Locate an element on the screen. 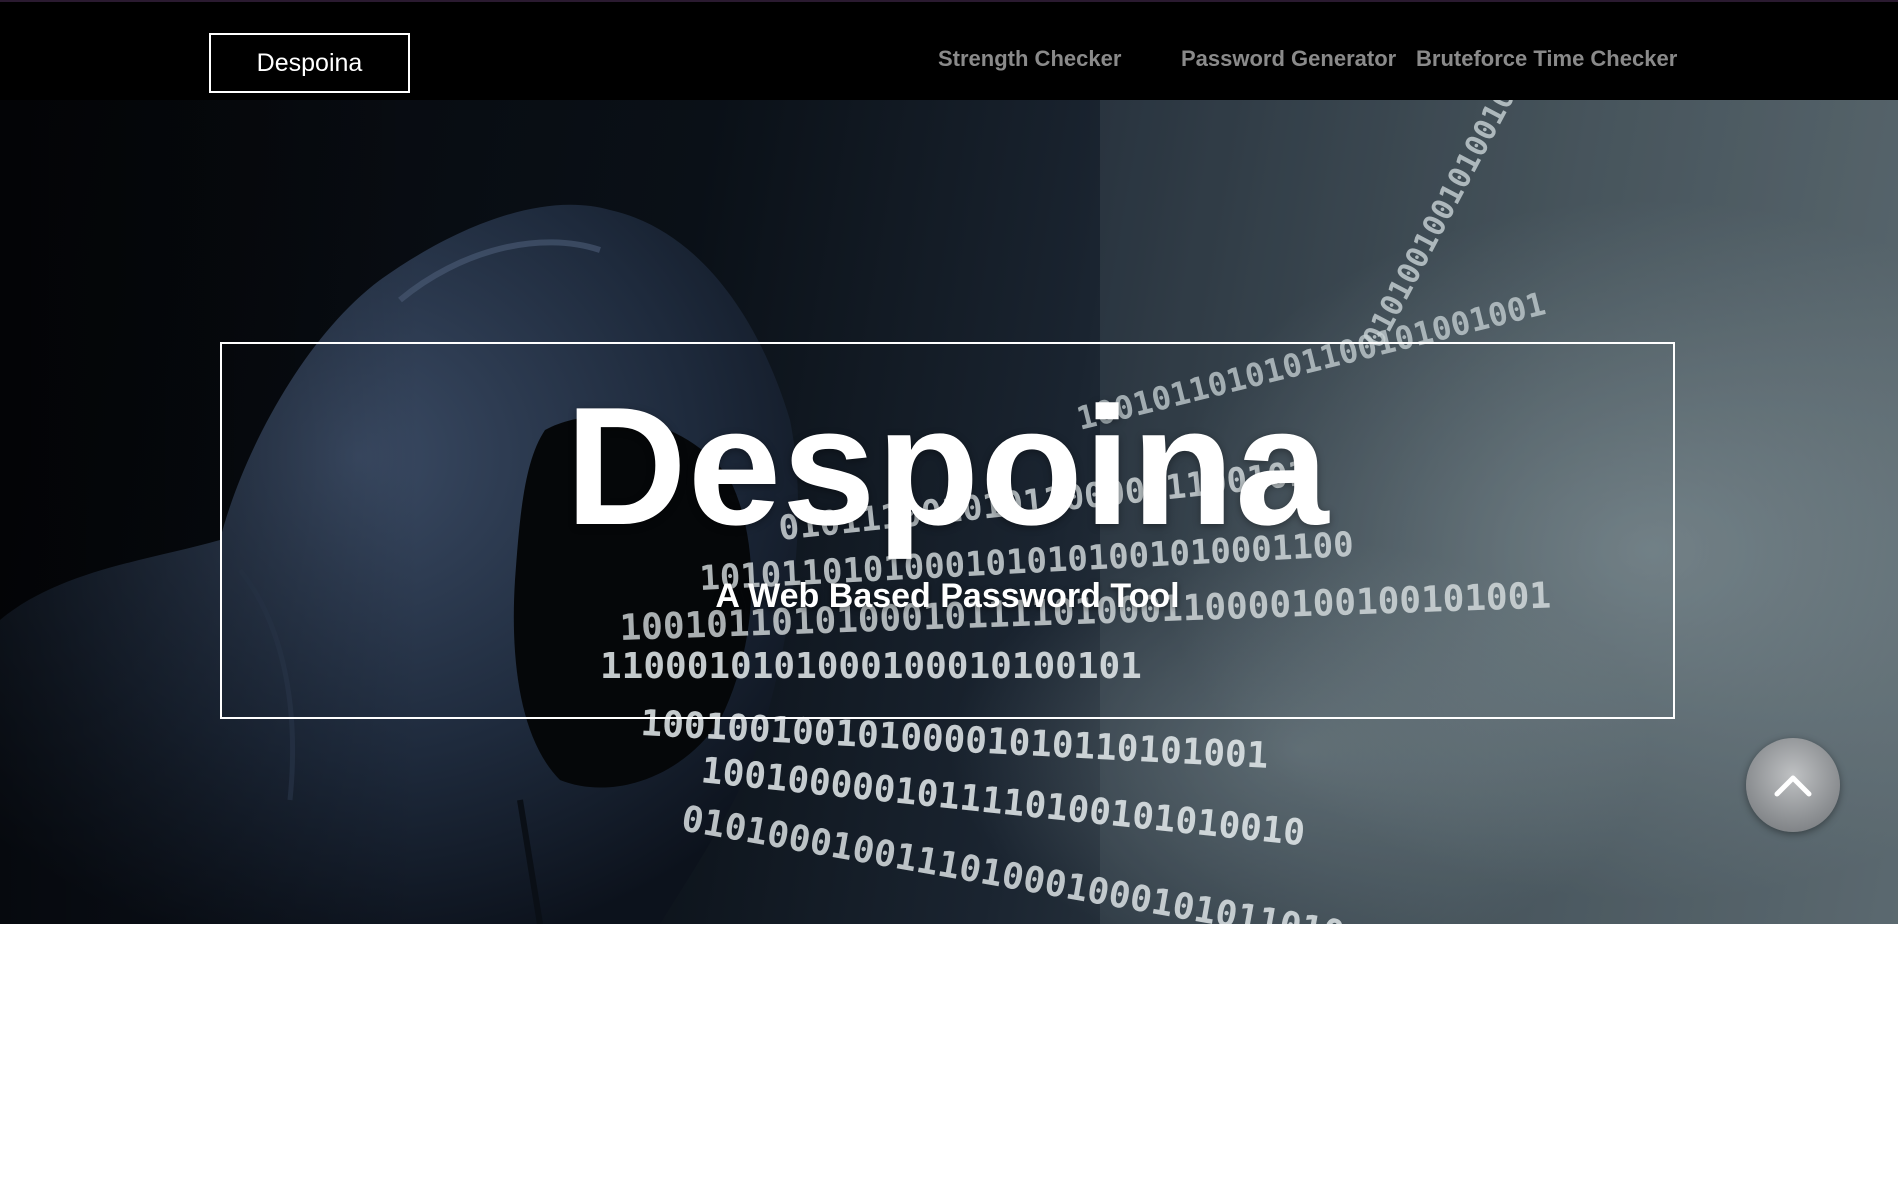  scroll-to-top-button is located at coordinates (1793, 785).